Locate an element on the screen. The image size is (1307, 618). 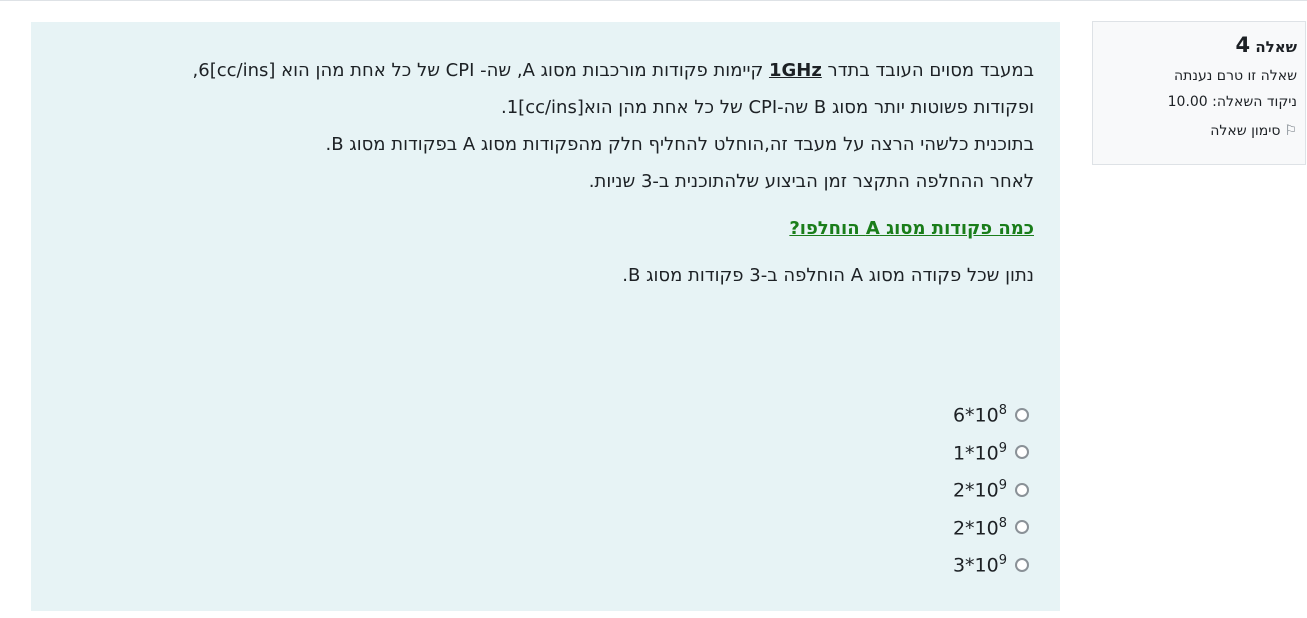
answer-option: 2*109 is located at coordinates (991, 490).